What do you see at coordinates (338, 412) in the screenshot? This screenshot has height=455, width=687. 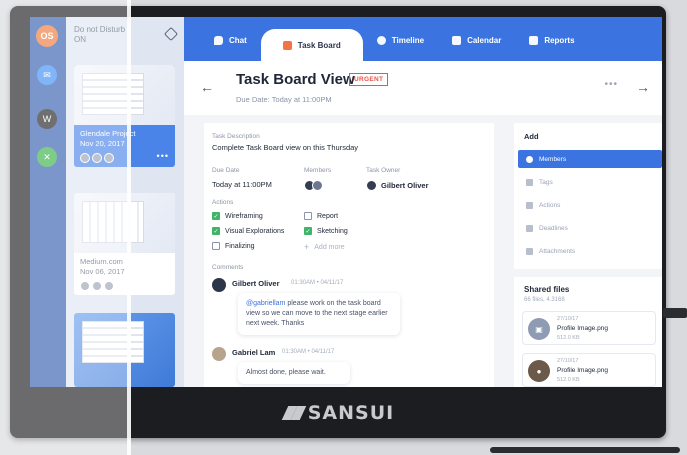 I see `monitor-chin: SANSUI` at bounding box center [338, 412].